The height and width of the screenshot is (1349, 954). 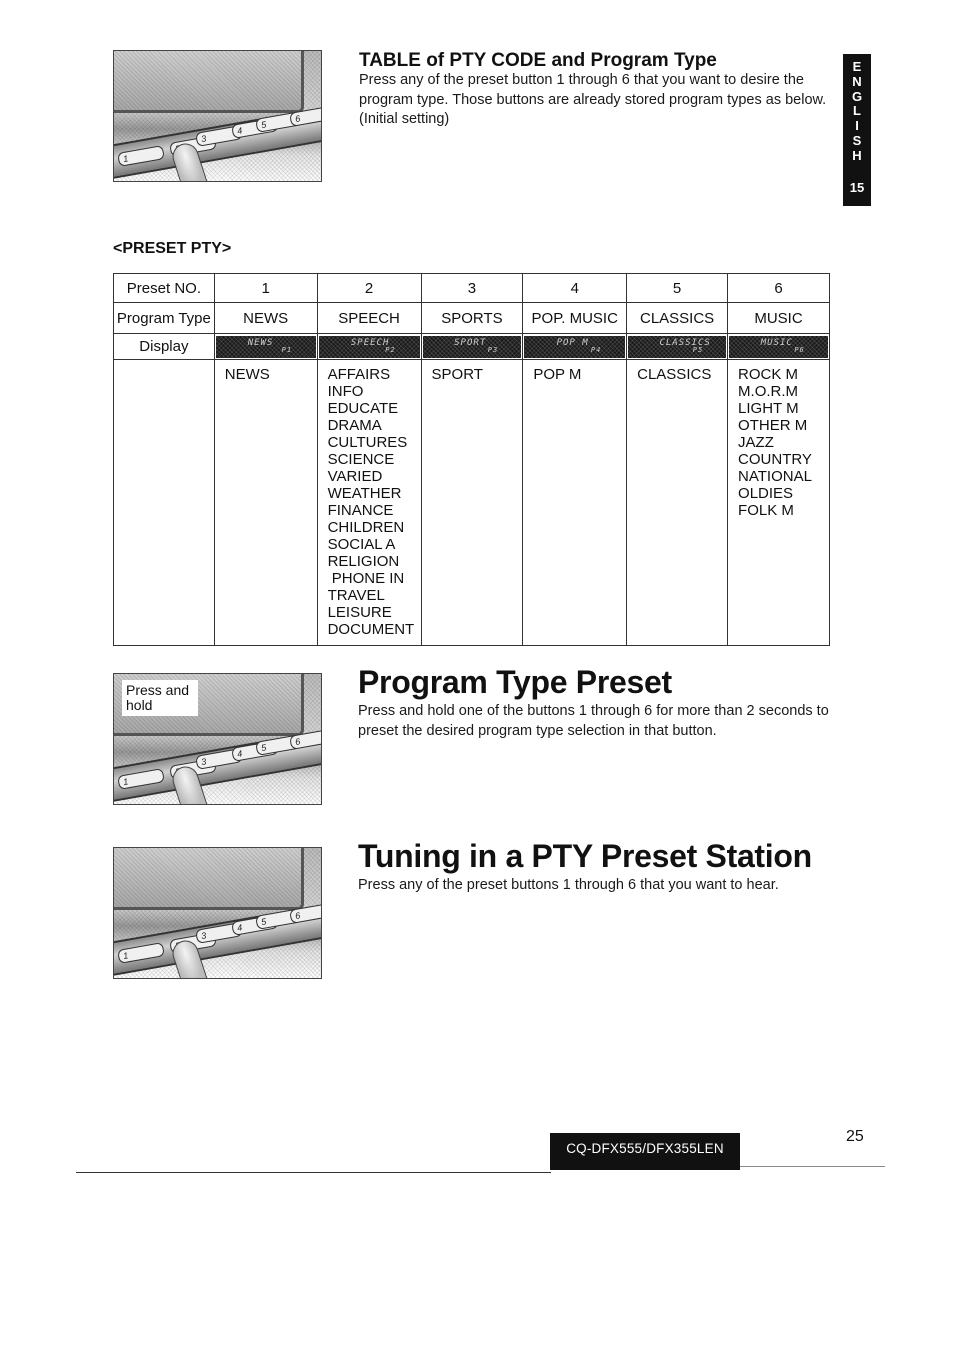 I want to click on lcd-display: NEWS P1, so click(x=265, y=346).